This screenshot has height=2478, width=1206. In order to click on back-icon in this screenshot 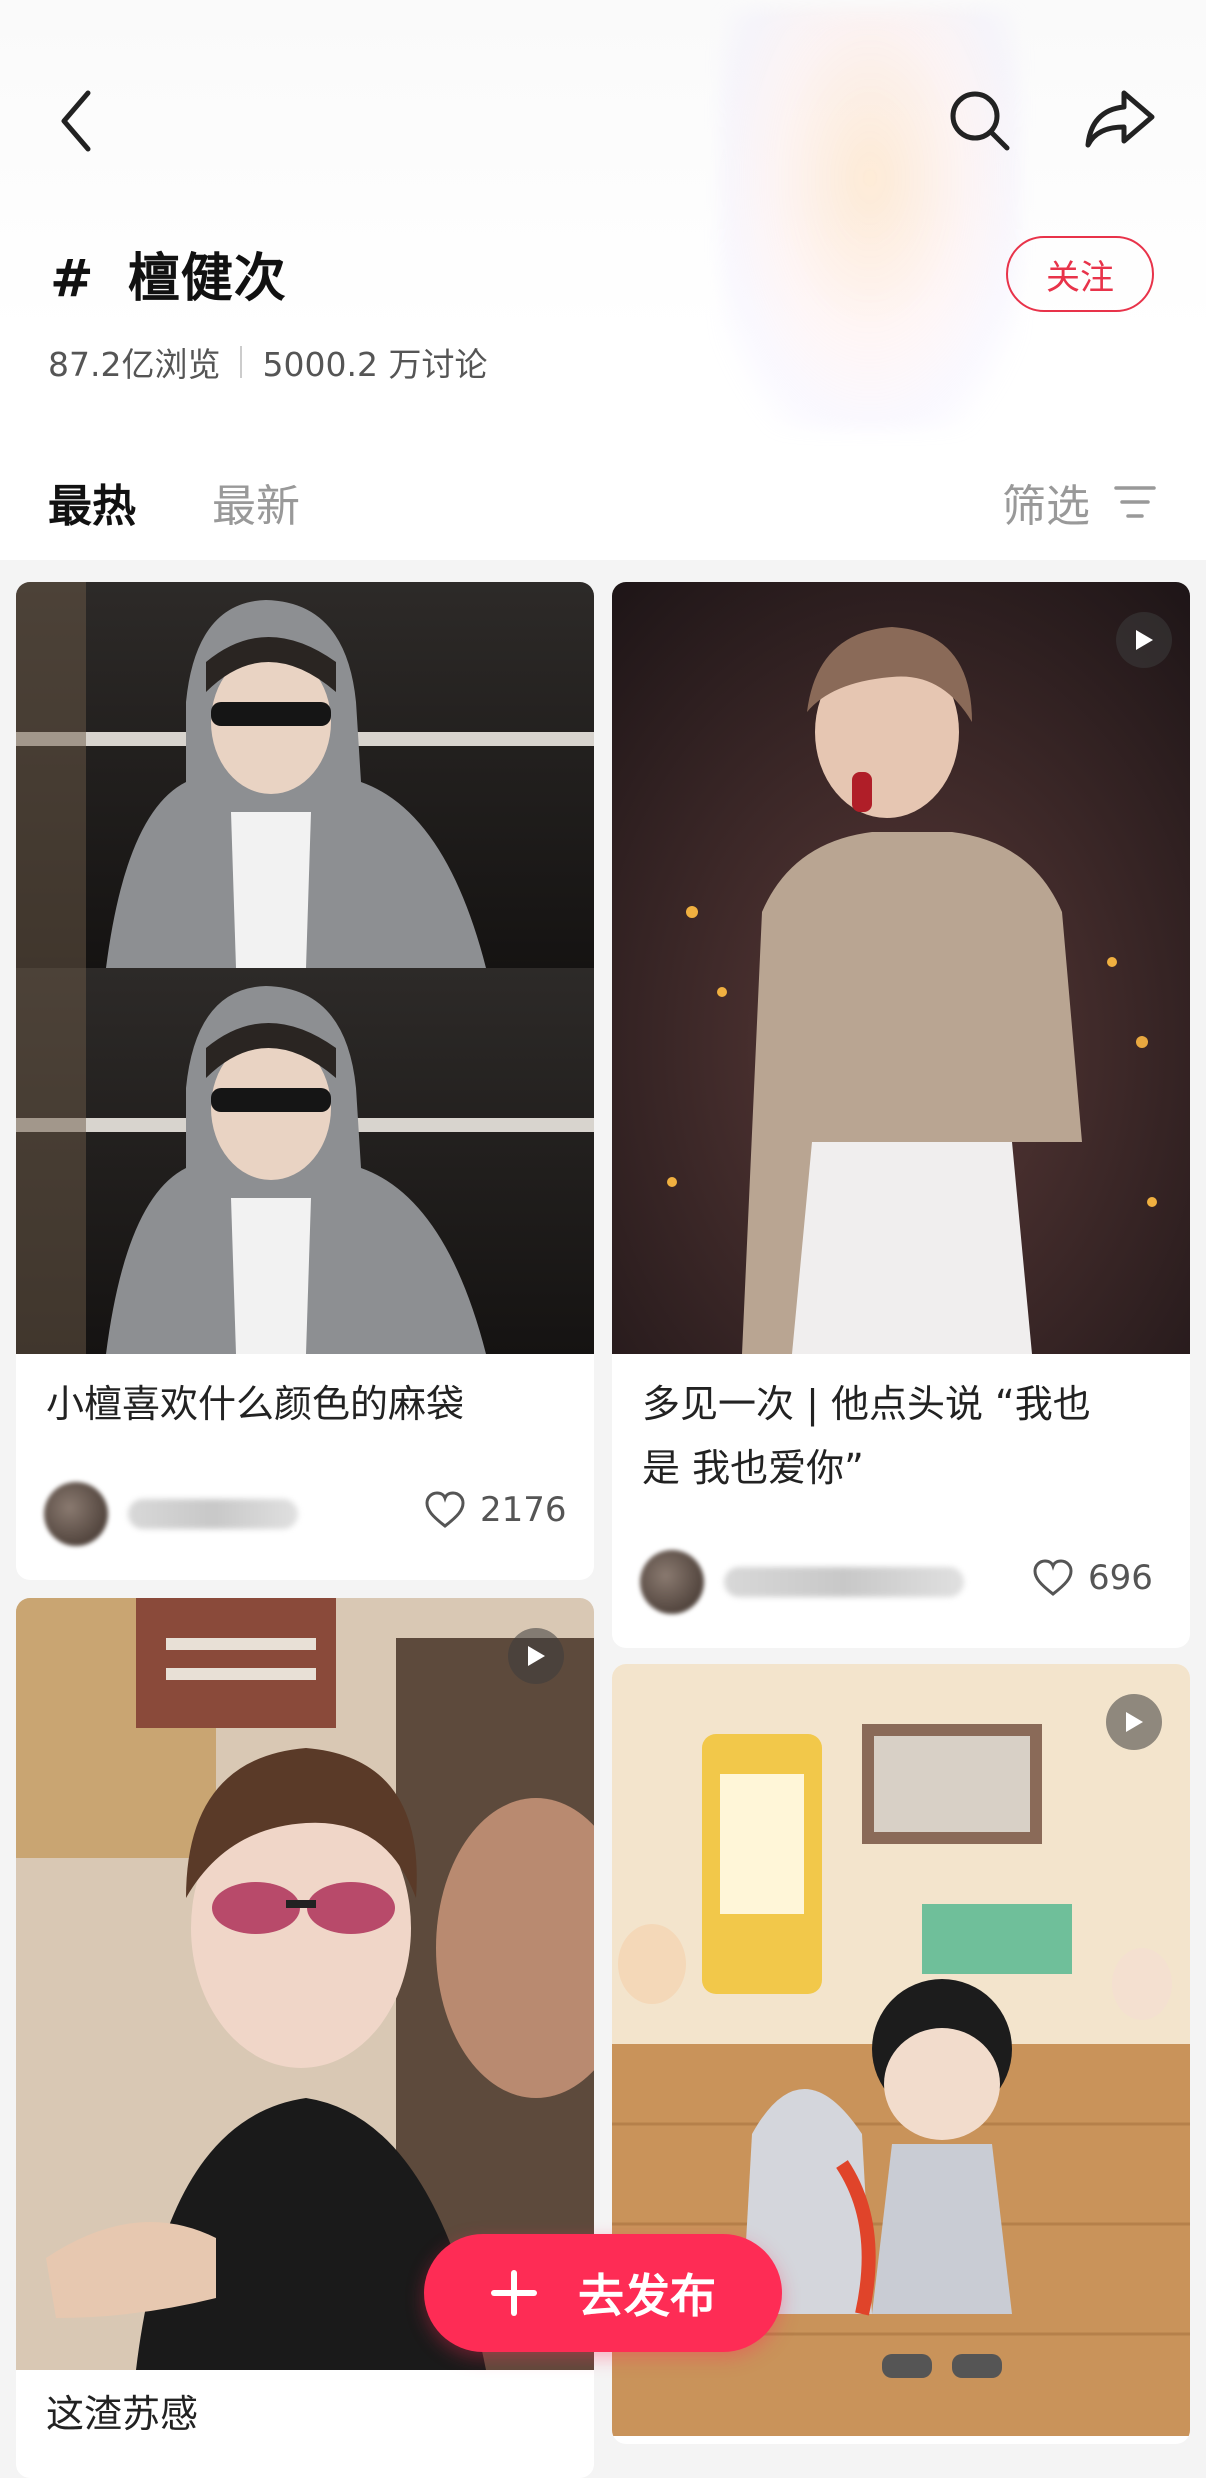, I will do `click(76, 121)`.